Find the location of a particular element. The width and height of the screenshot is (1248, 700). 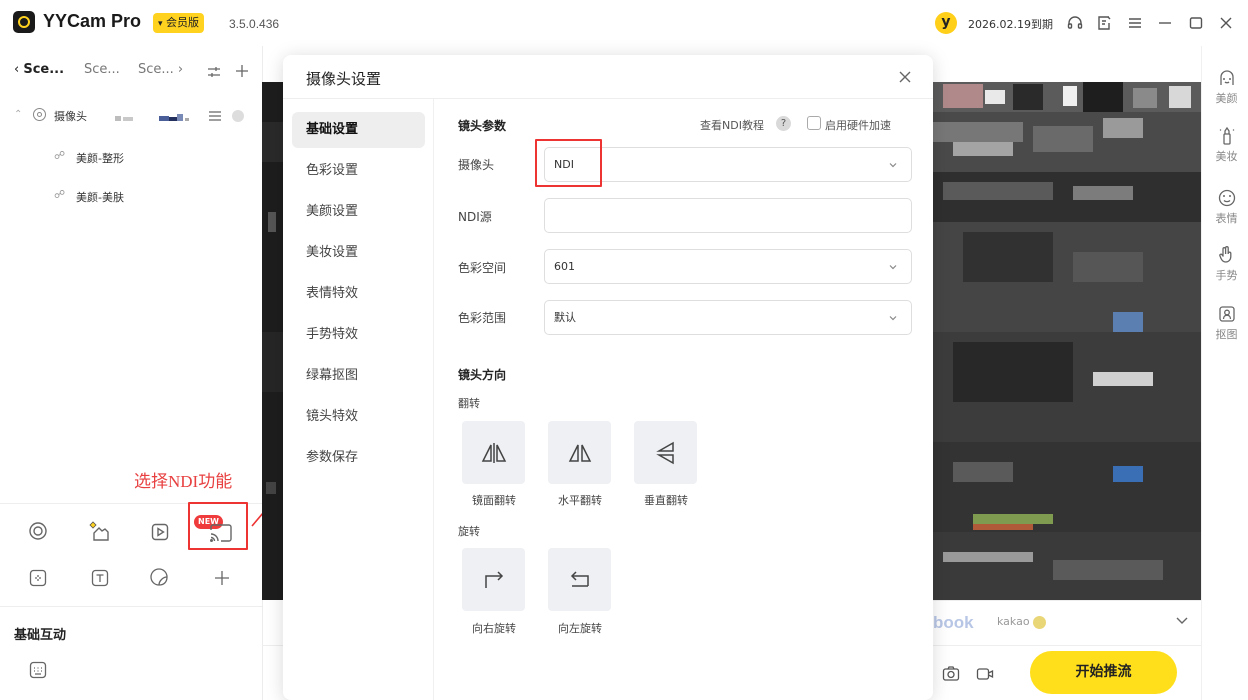

makeup-icon is located at coordinates (1226, 135).